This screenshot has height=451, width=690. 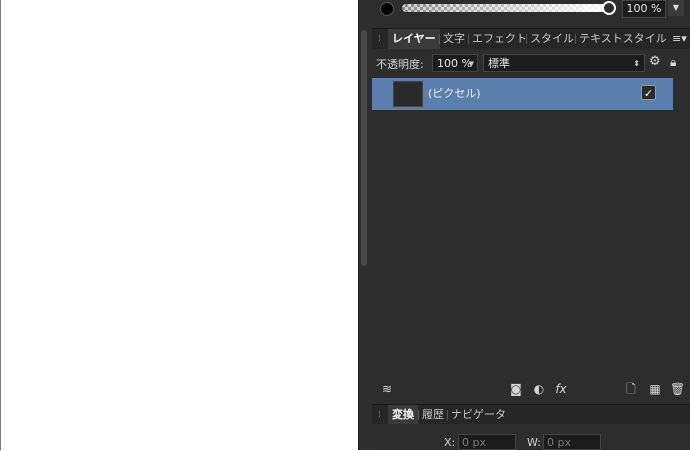 I want to click on mask-icon: ◙, so click(x=516, y=389).